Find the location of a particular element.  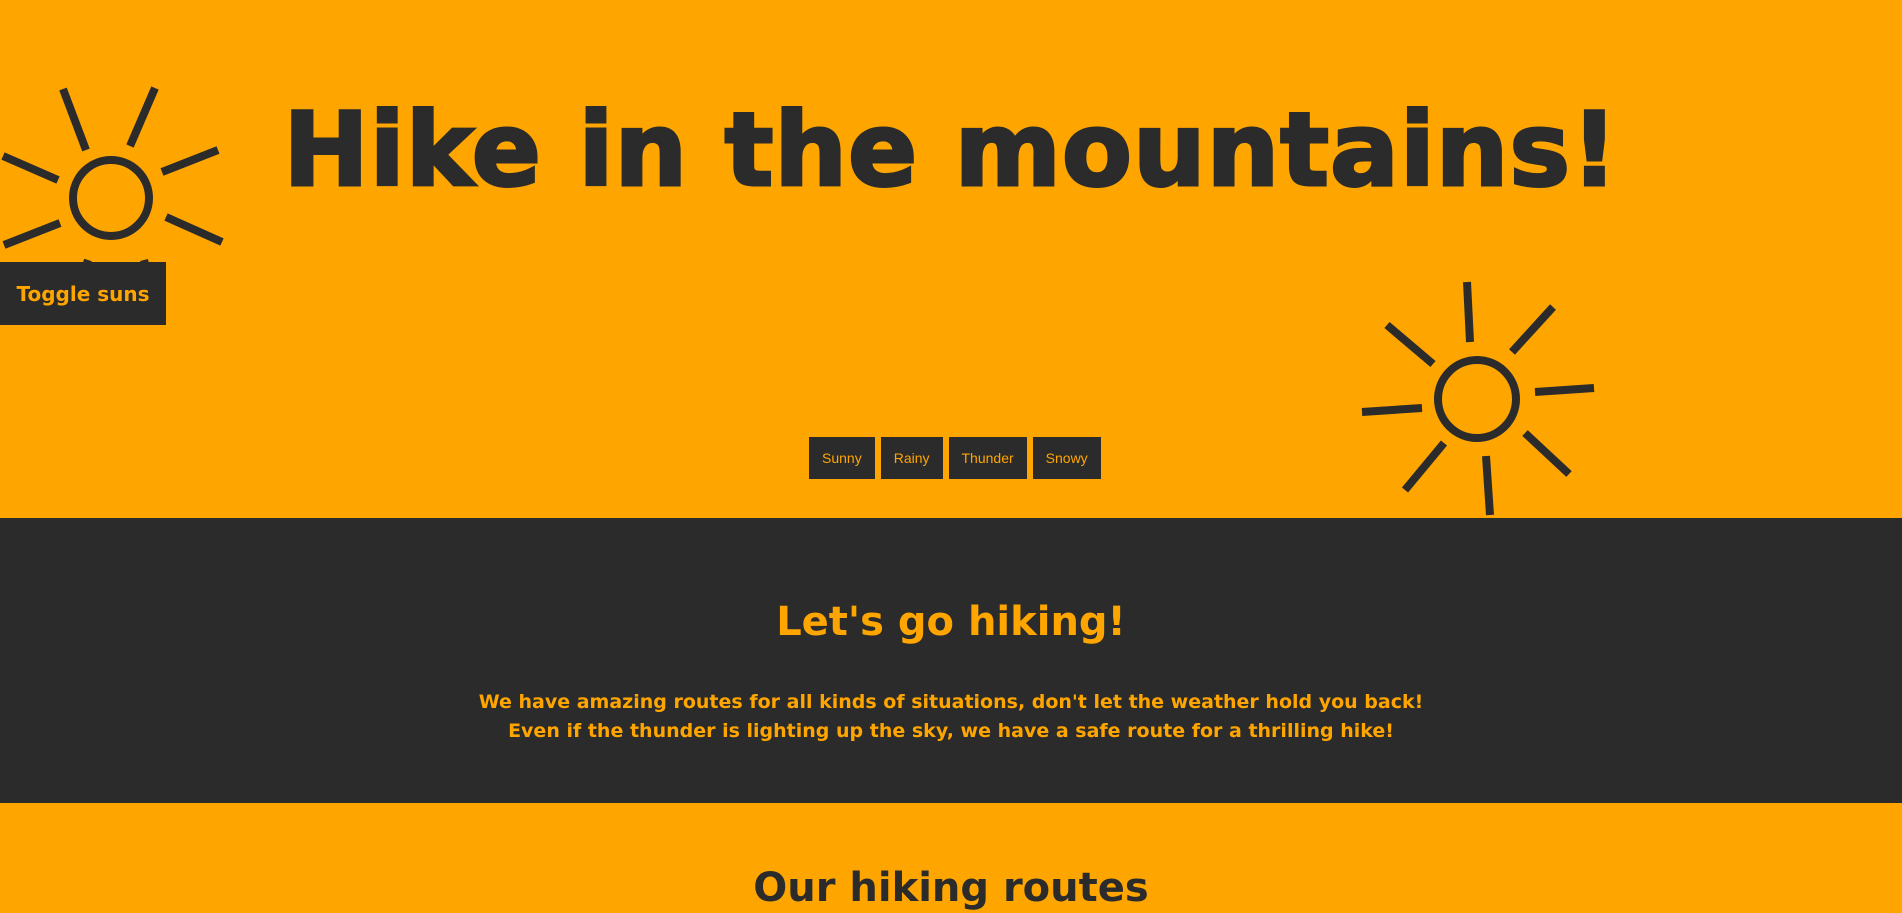

sunny-button: Sunny is located at coordinates (842, 458).